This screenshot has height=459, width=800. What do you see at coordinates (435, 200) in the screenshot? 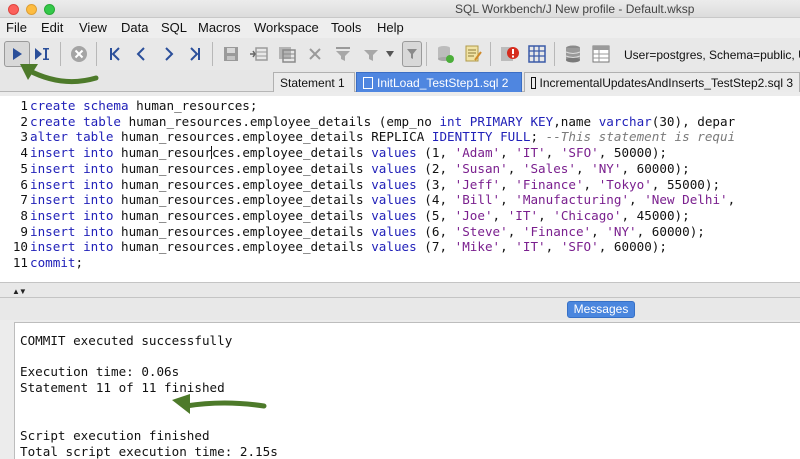
I see `sql-text: (4,` at bounding box center [435, 200].